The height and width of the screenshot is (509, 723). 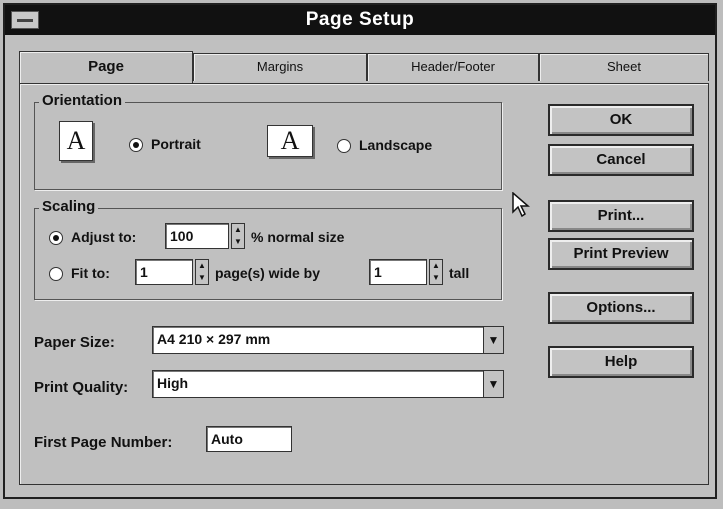 What do you see at coordinates (197, 236) in the screenshot?
I see `adjust-to-input: 100` at bounding box center [197, 236].